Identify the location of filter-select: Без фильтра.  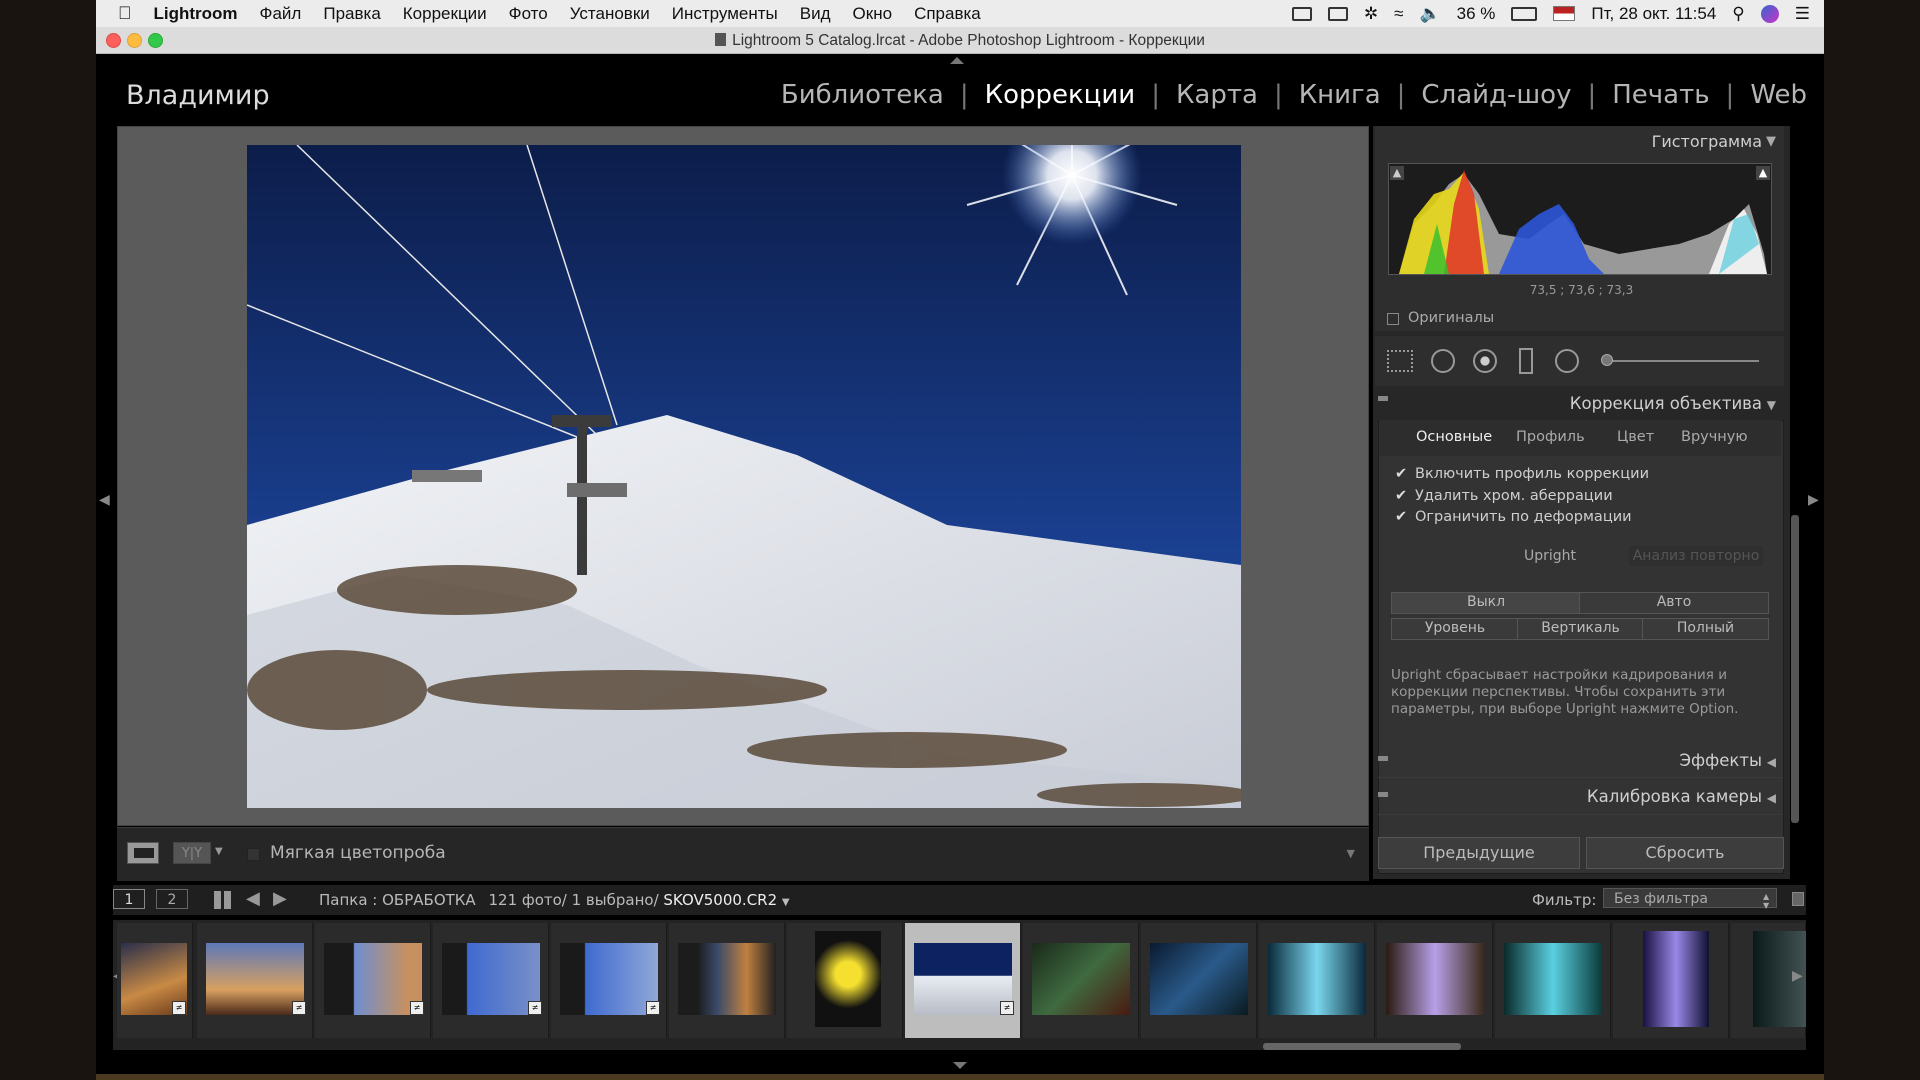
(1690, 898).